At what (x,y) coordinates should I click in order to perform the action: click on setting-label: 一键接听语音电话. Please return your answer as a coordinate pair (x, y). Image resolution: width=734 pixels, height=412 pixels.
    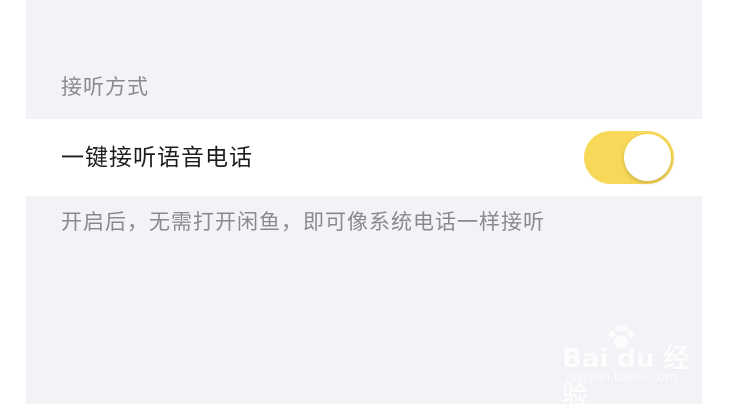
    Looking at the image, I should click on (157, 158).